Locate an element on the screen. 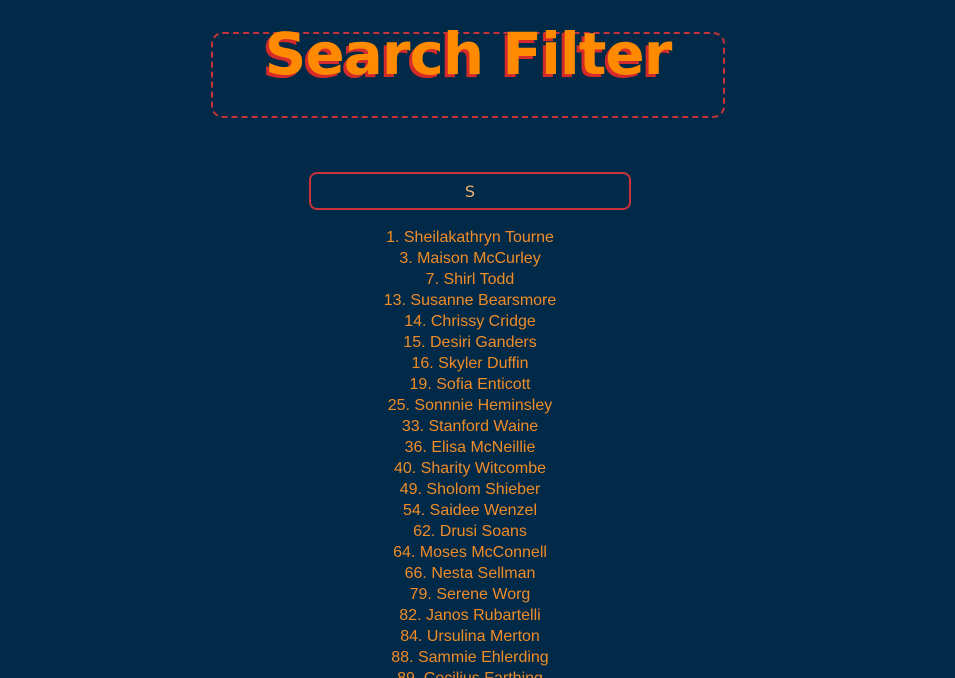  list-item: 64. Moses McConnell is located at coordinates (470, 552).